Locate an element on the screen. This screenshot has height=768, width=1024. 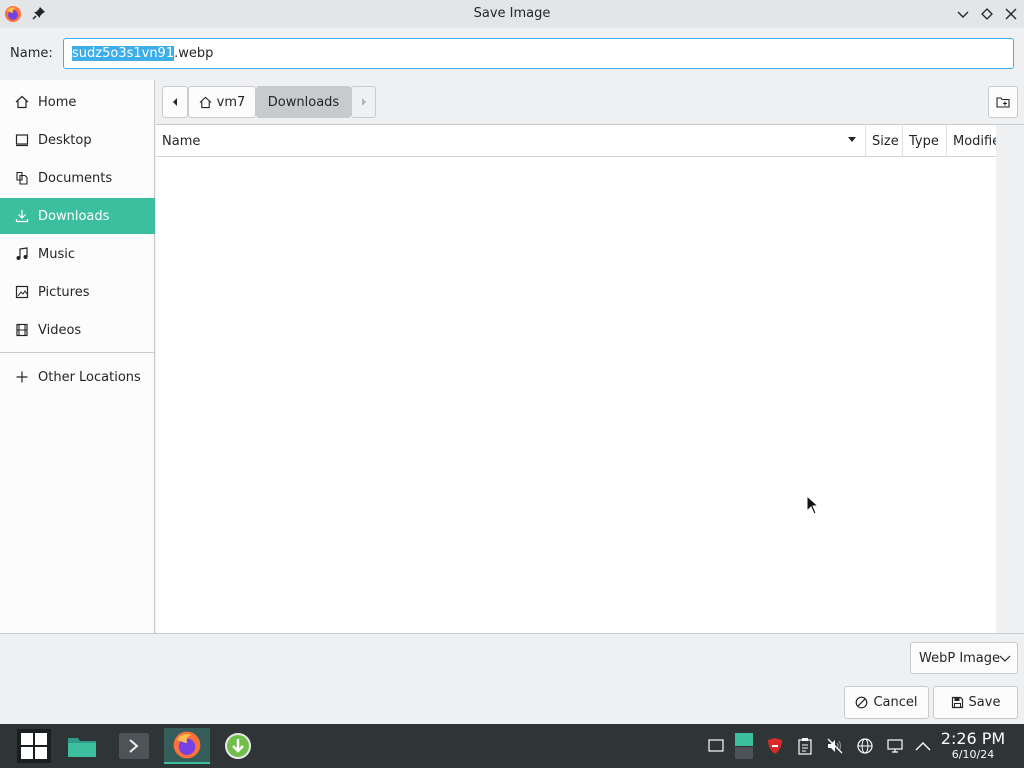
sidebar-item-label: Home is located at coordinates (57, 102).